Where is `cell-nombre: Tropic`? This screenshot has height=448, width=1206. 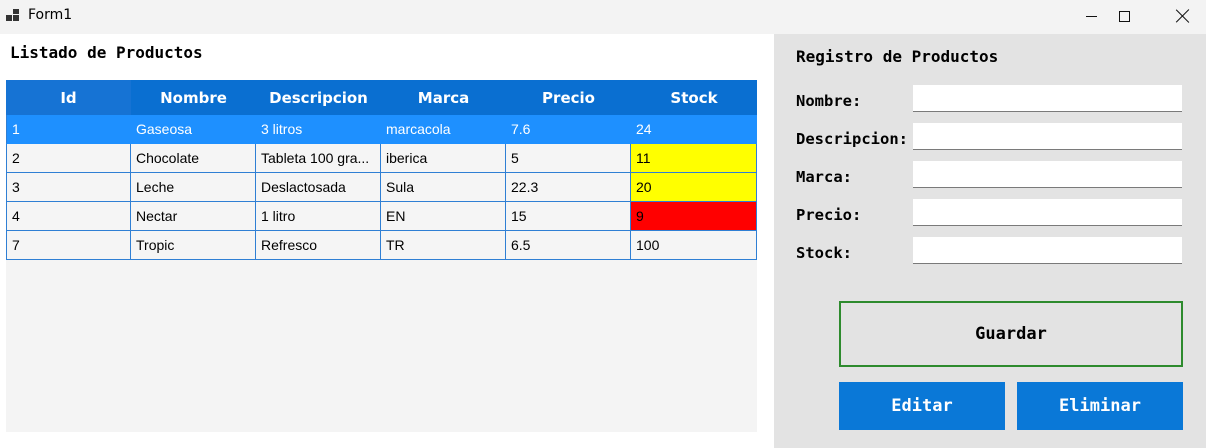
cell-nombre: Tropic is located at coordinates (193, 245).